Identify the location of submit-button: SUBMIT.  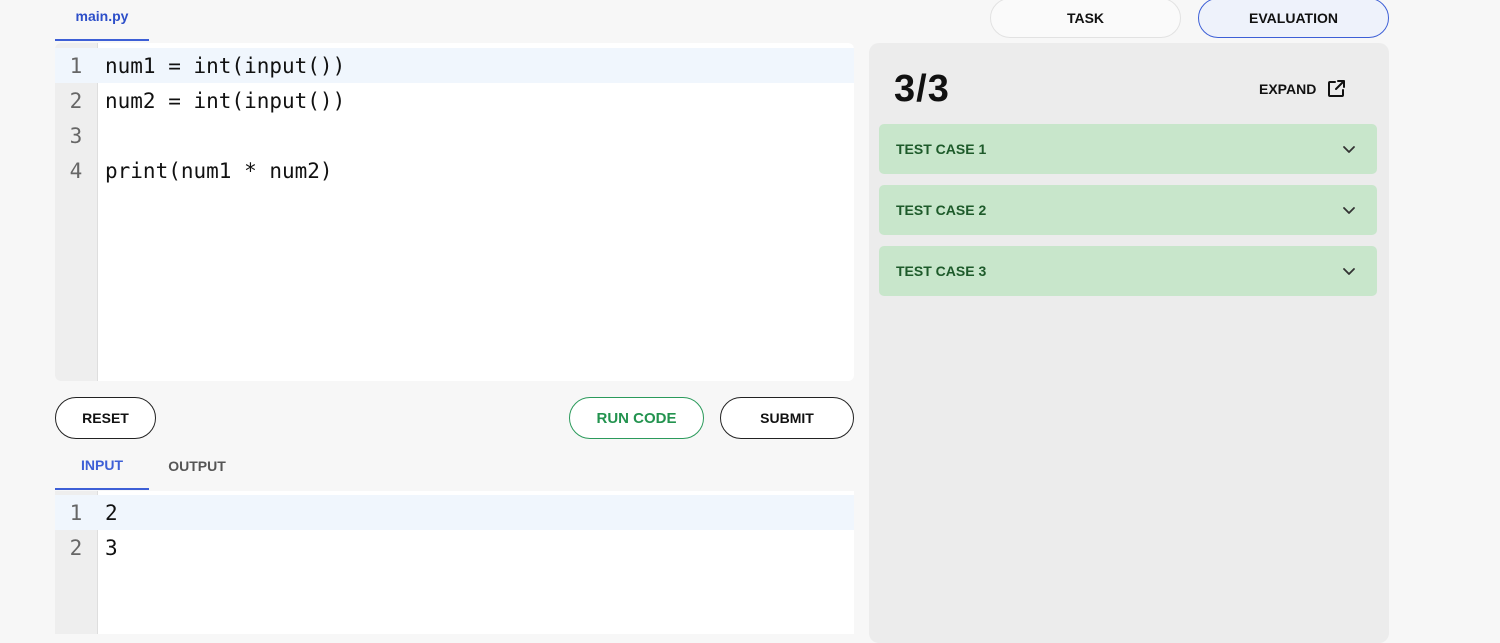
(787, 418).